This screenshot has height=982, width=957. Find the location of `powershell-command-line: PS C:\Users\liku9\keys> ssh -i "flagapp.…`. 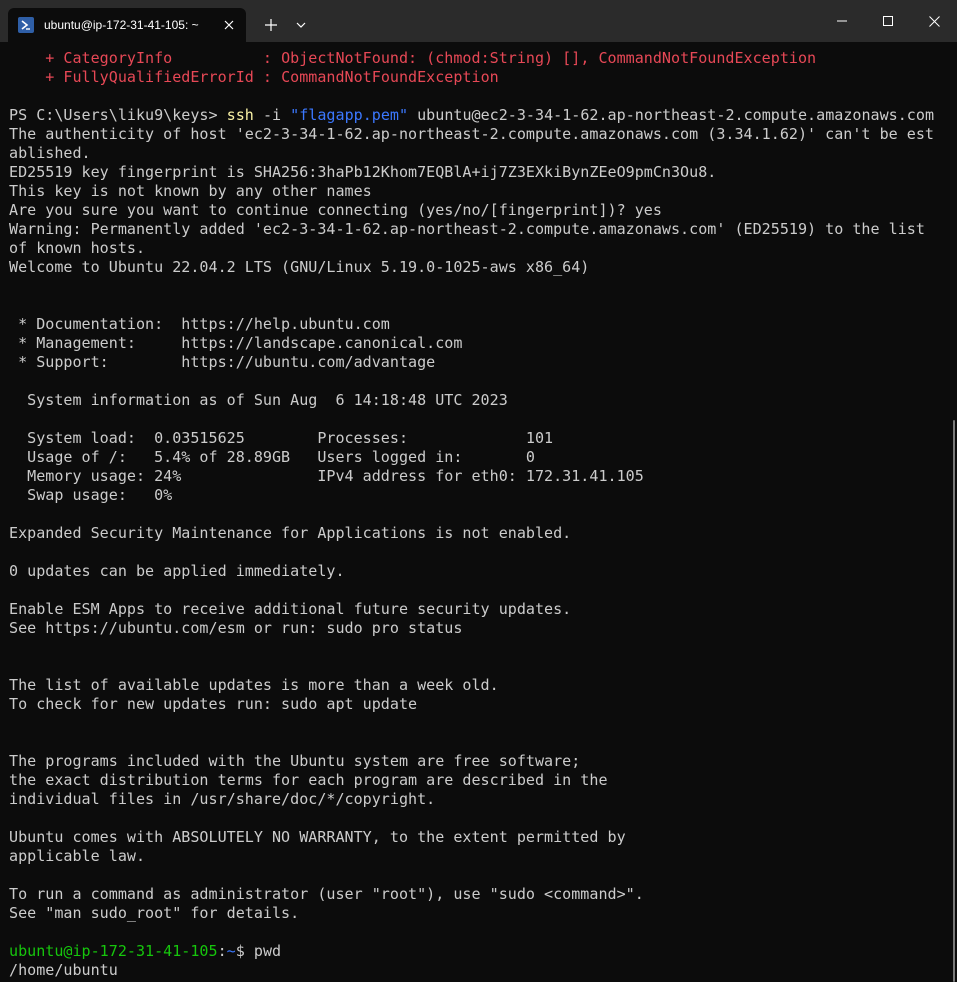

powershell-command-line: PS C:\Users\liku9\keys> ssh -i "flagapp.… is located at coordinates (479, 115).